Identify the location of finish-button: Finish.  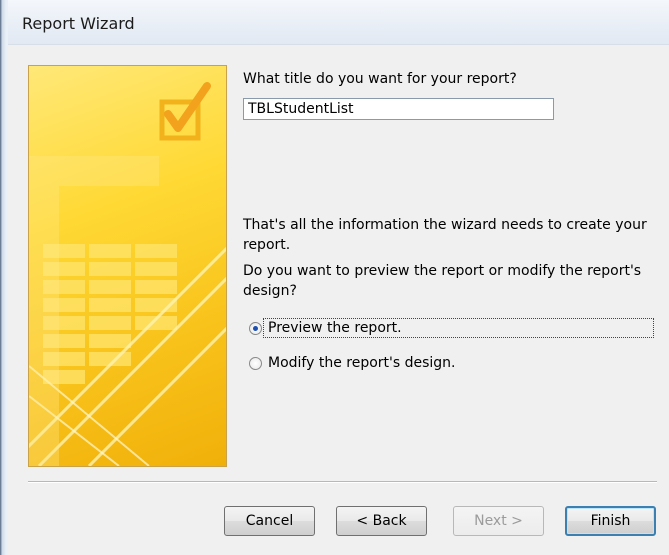
(610, 521).